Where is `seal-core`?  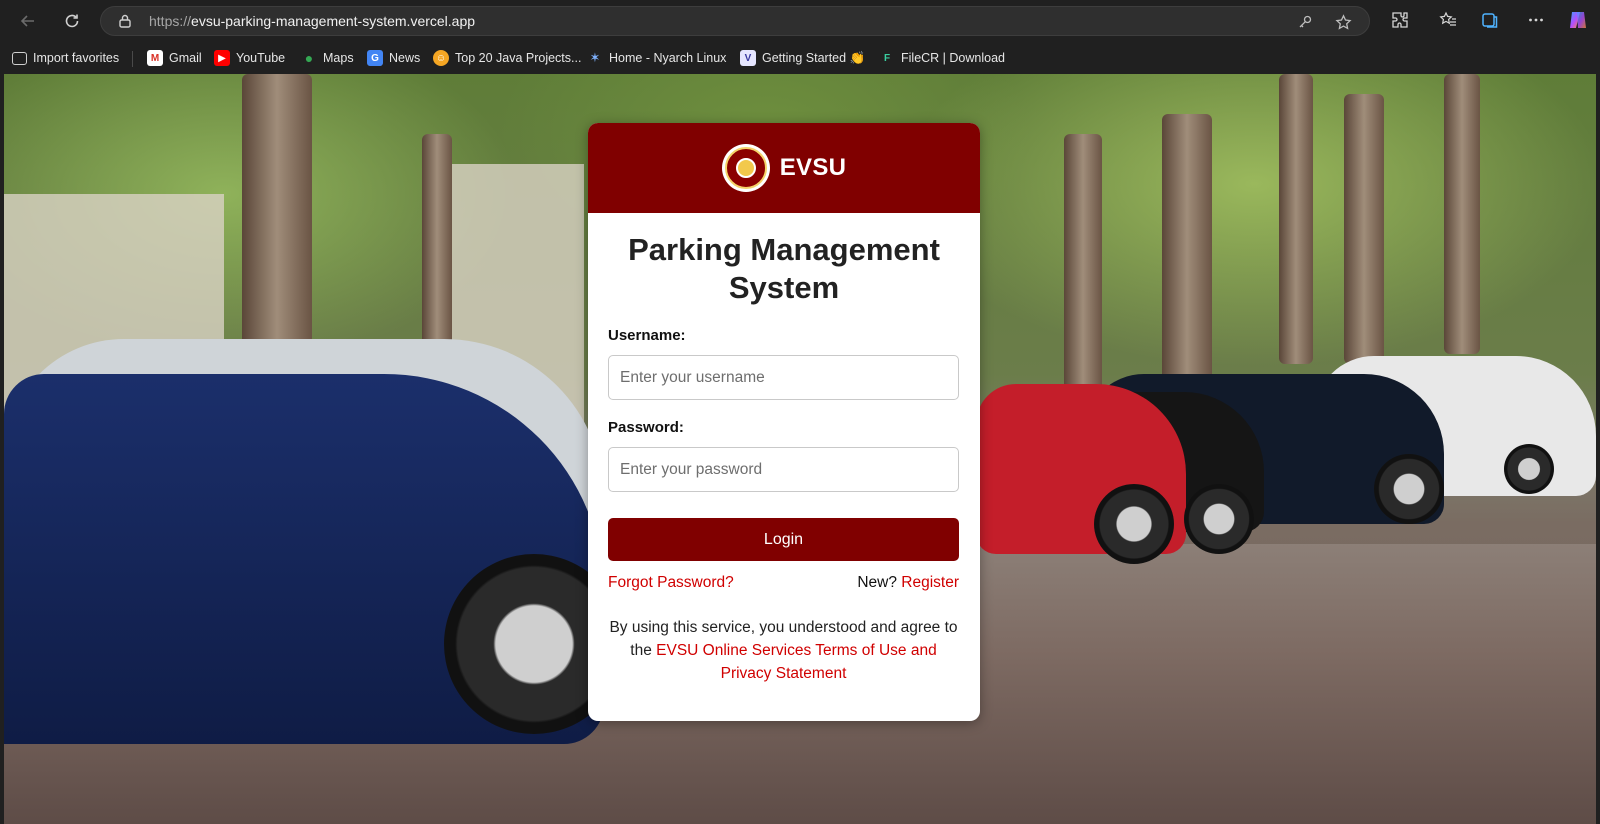
seal-core is located at coordinates (745, 168).